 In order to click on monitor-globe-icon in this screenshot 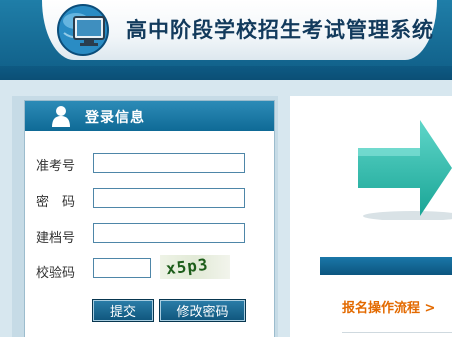, I will do `click(83, 30)`.